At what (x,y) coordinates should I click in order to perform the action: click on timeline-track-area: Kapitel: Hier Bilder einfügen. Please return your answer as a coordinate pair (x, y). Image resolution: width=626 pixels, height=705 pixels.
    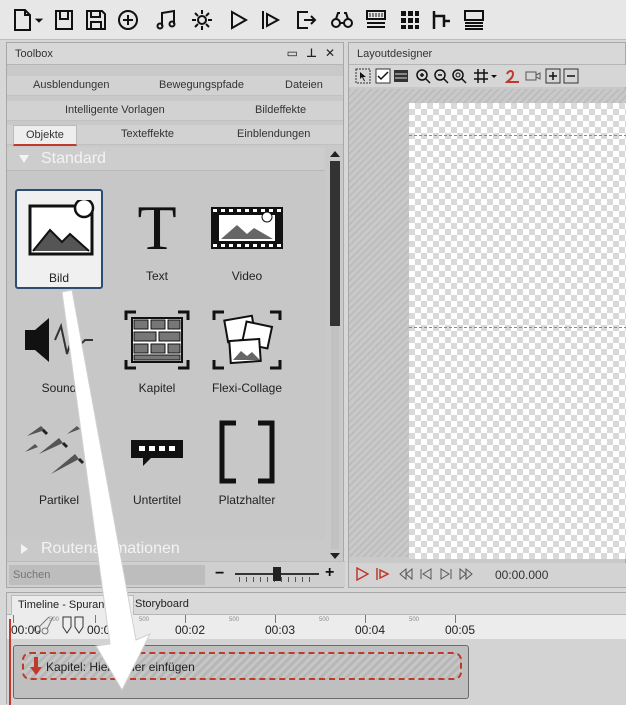
    Looking at the image, I should click on (316, 672).